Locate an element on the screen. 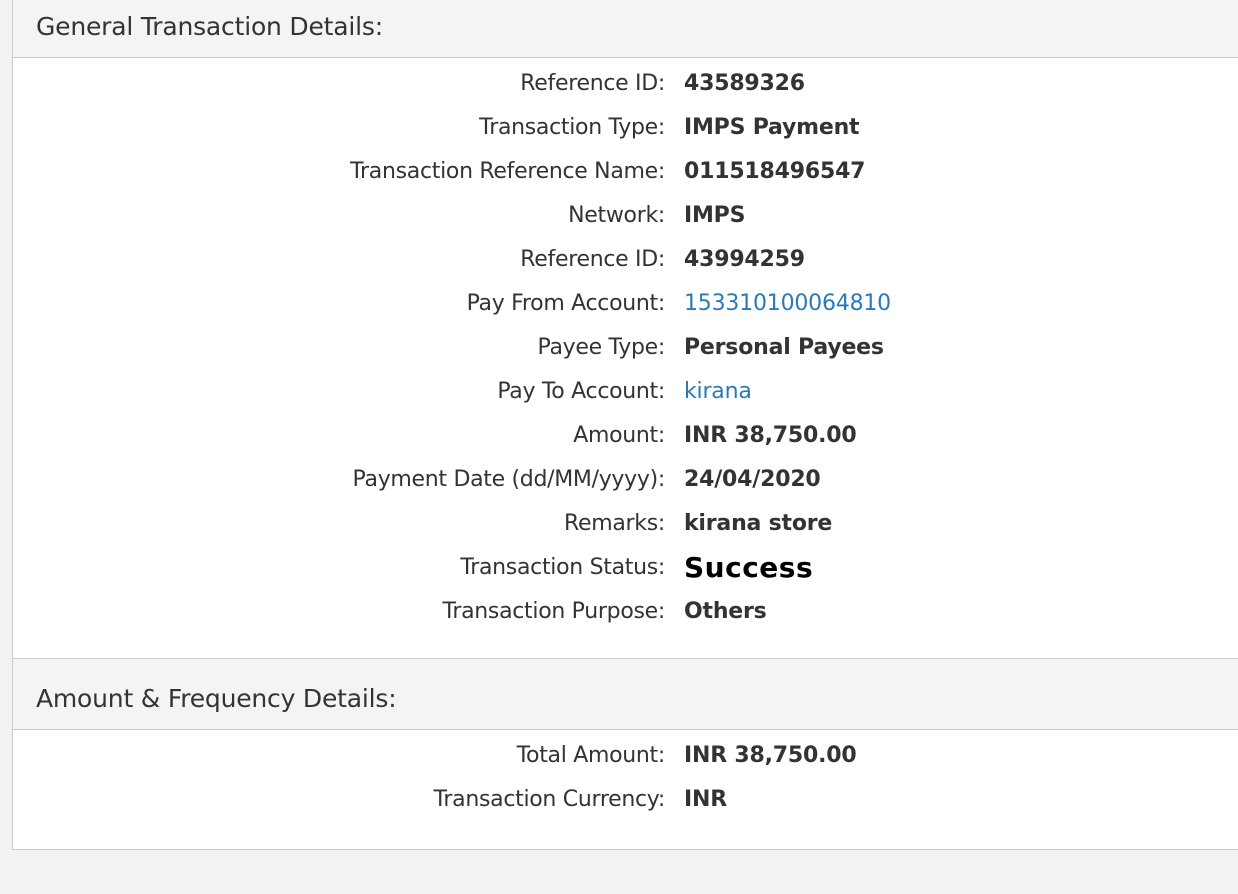  detail-row-transaction-purpose: Transaction Purpose: Others is located at coordinates (625, 614).